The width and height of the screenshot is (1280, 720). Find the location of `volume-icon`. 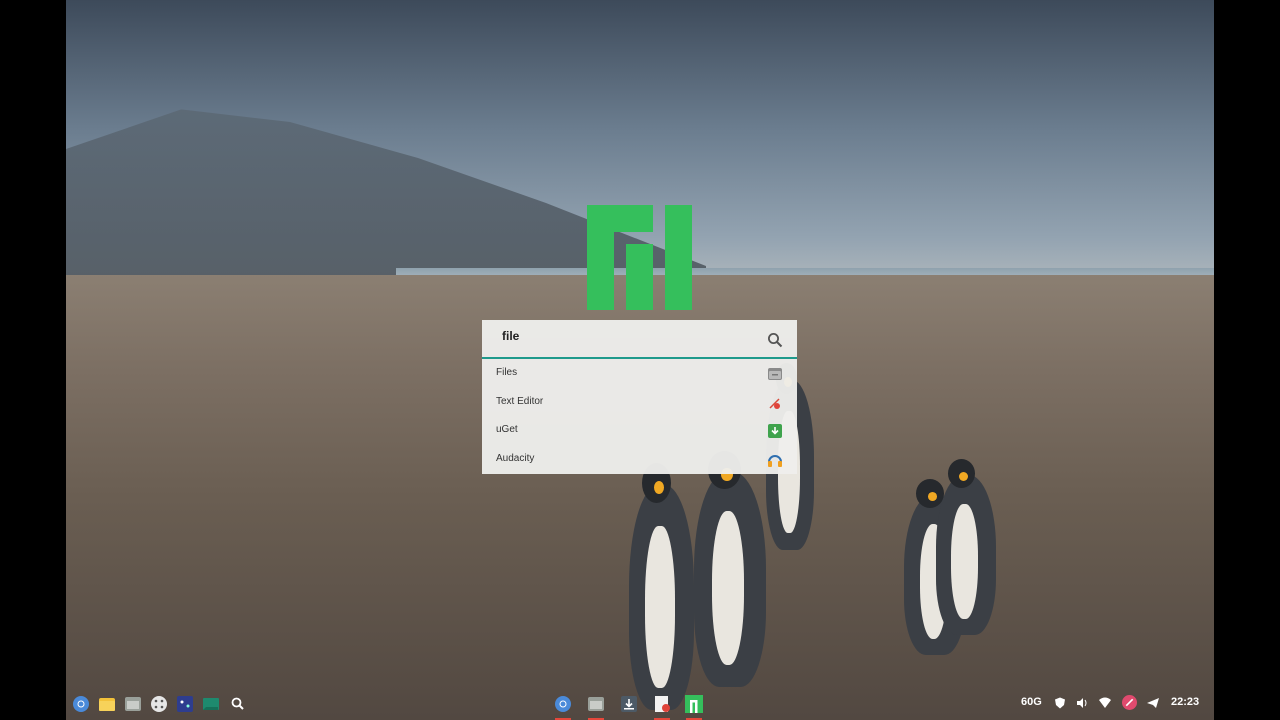

volume-icon is located at coordinates (1082, 703).